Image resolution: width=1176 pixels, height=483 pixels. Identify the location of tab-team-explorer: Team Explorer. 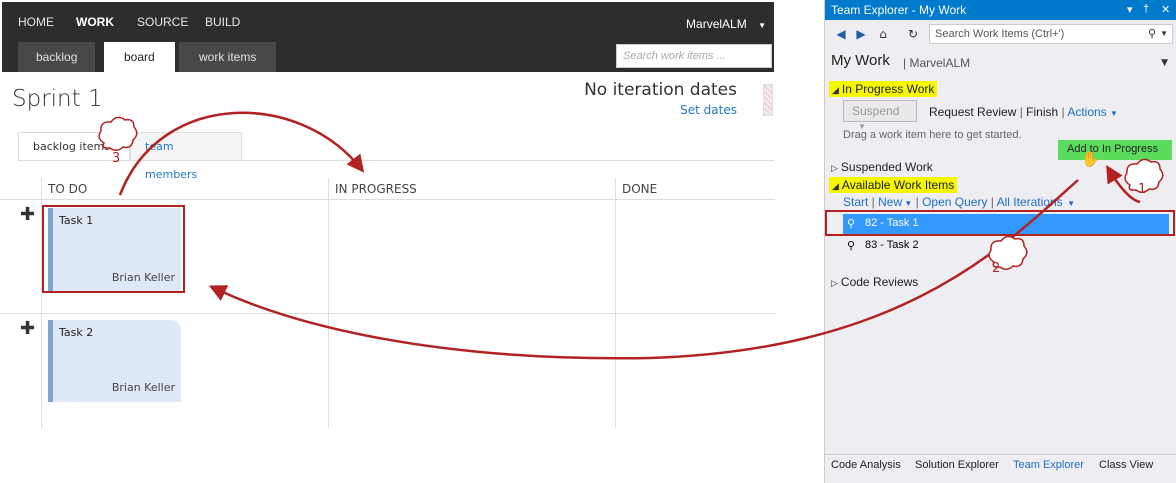
(1048, 465).